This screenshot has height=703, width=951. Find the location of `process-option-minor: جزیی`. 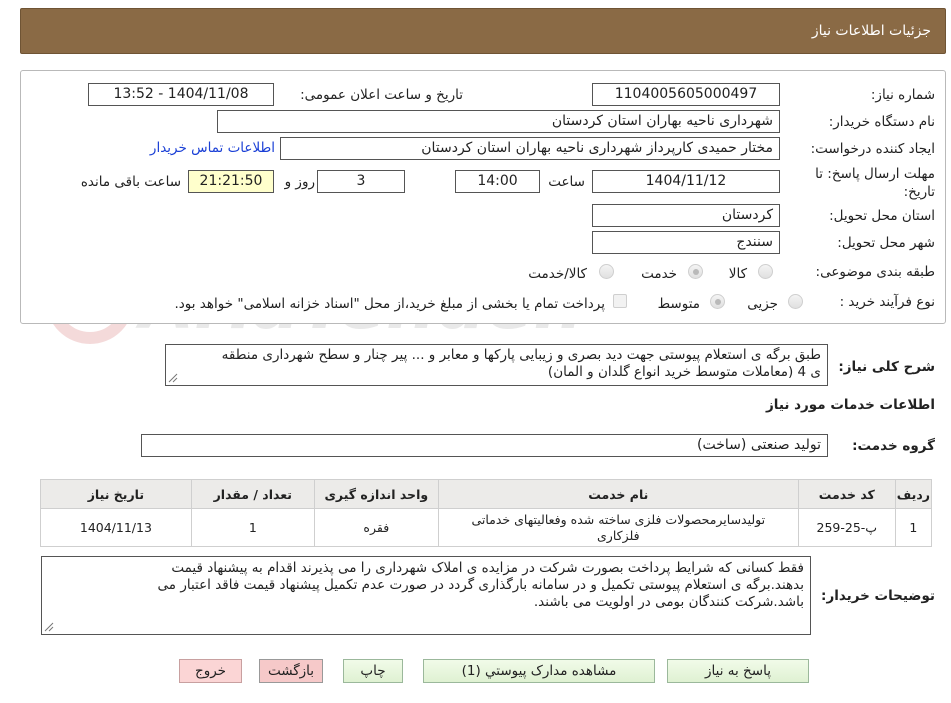

process-option-minor: جزیی is located at coordinates (762, 304).